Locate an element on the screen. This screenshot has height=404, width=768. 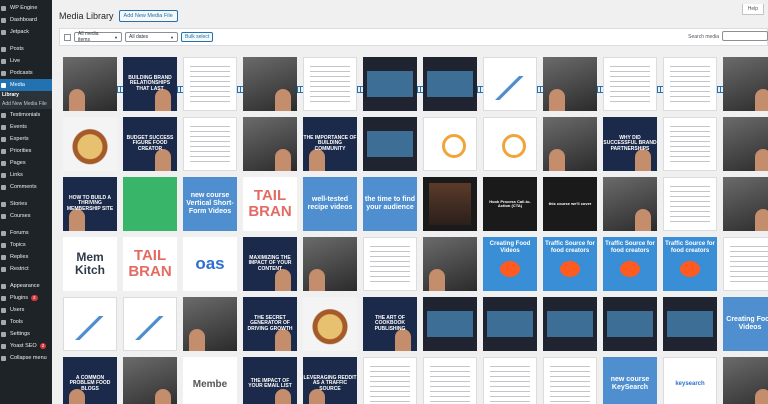
media-thumbnail: new course Vertical Short-Form Videos is located at coordinates (210, 204).